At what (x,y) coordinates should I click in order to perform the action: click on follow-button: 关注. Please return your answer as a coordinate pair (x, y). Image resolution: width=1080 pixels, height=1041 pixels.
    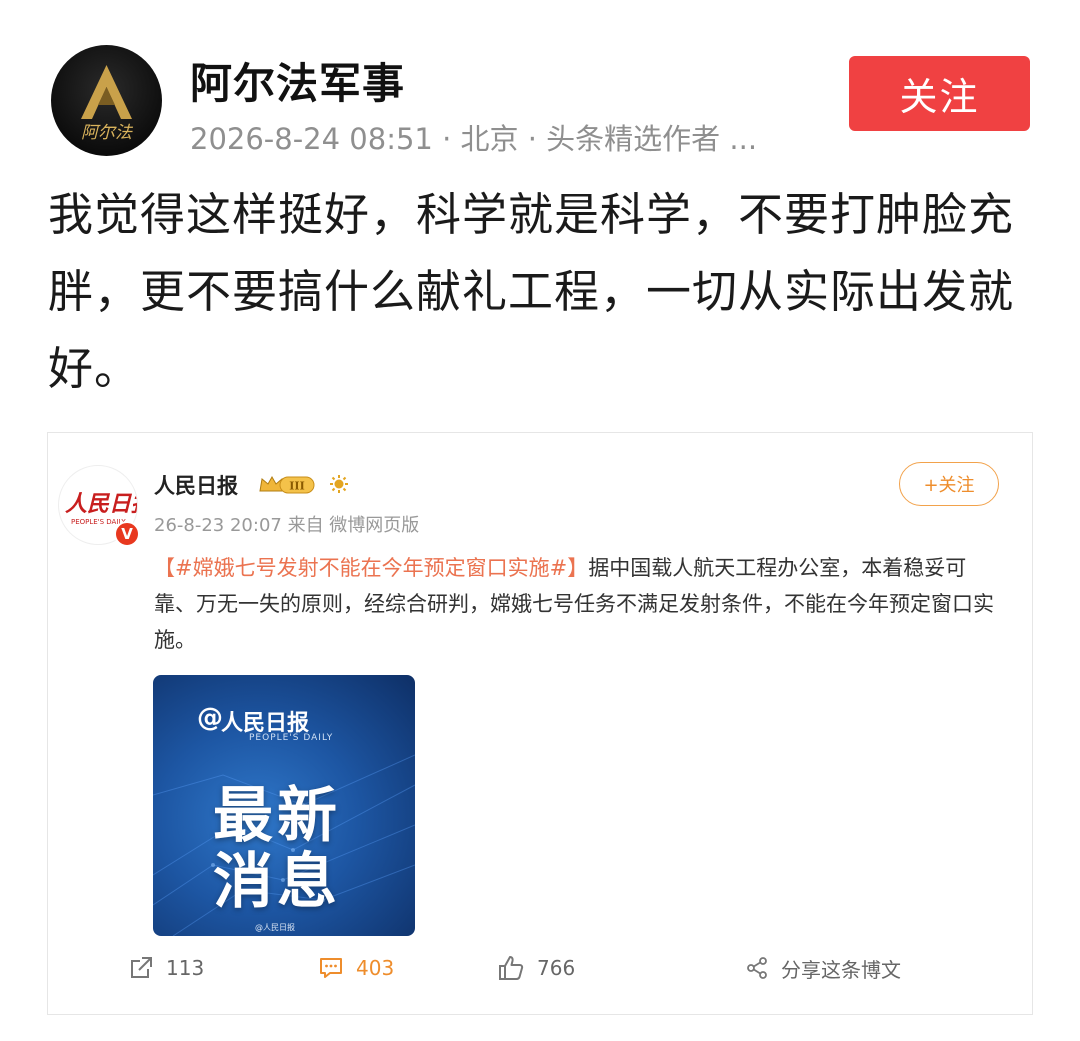
    Looking at the image, I should click on (939, 93).